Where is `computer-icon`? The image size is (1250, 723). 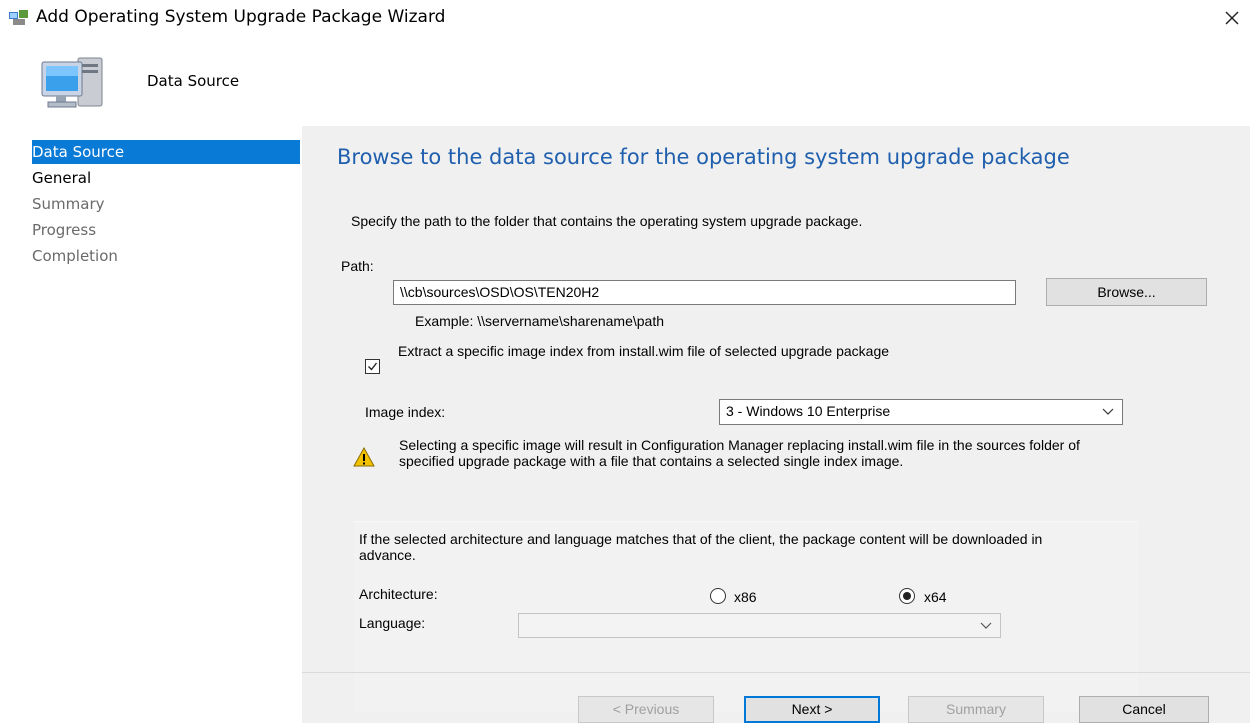
computer-icon is located at coordinates (72, 82).